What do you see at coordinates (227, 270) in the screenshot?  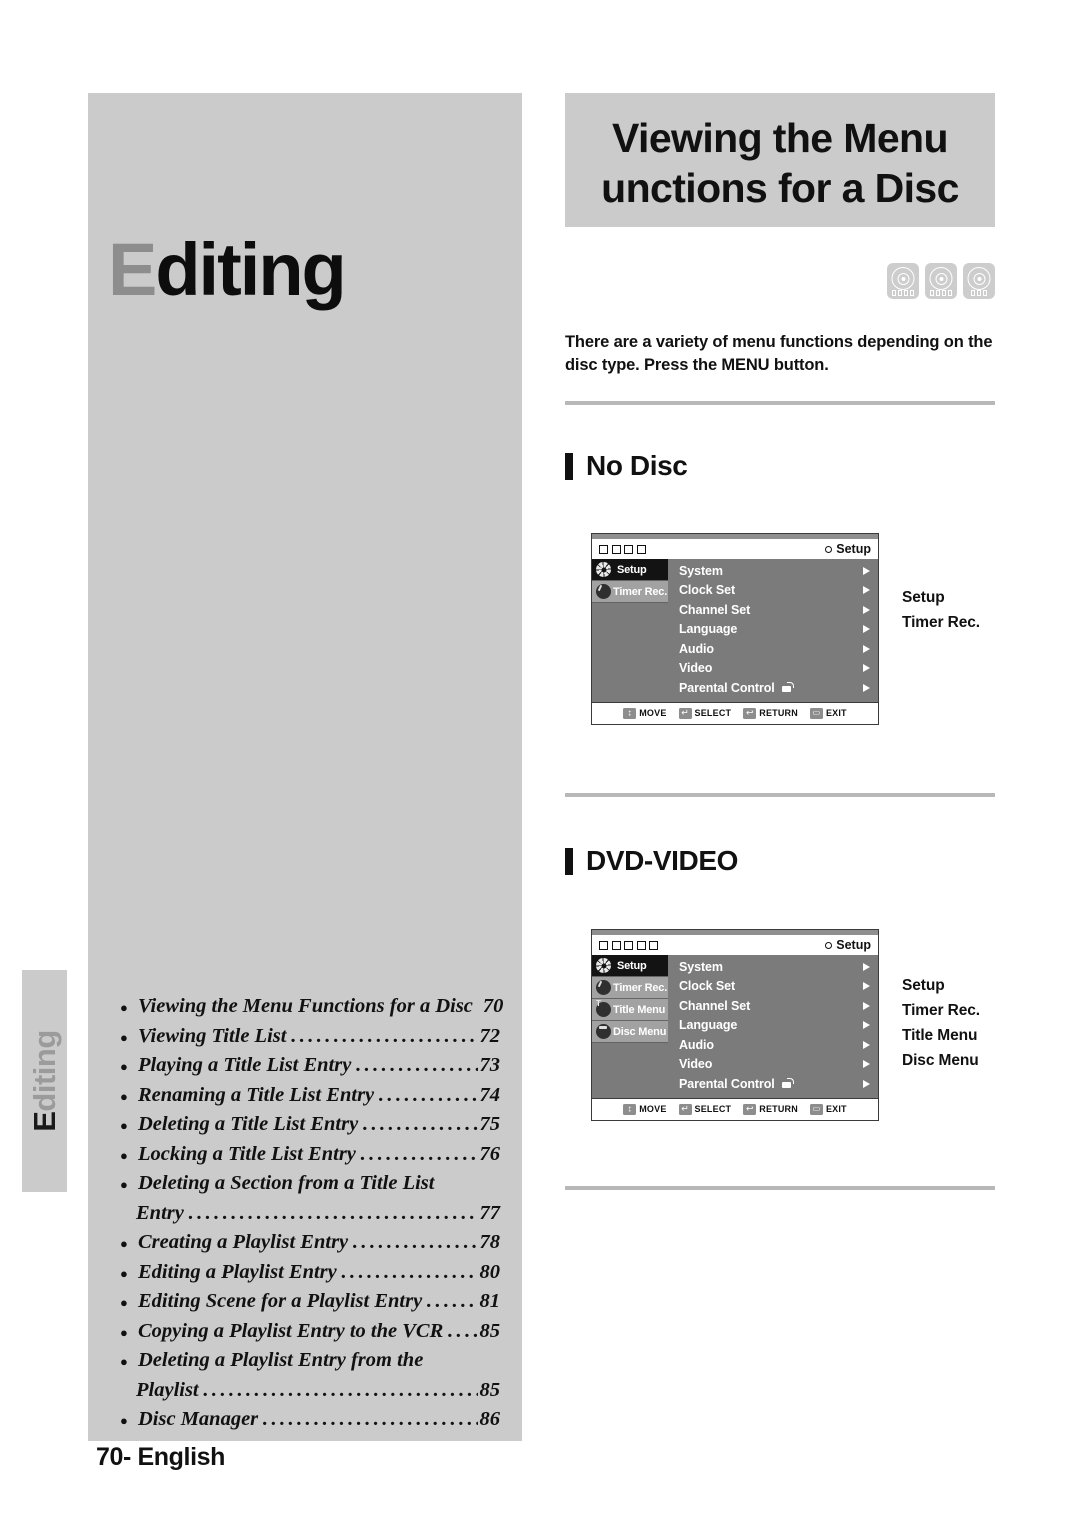 I see `chapter-title: Editing` at bounding box center [227, 270].